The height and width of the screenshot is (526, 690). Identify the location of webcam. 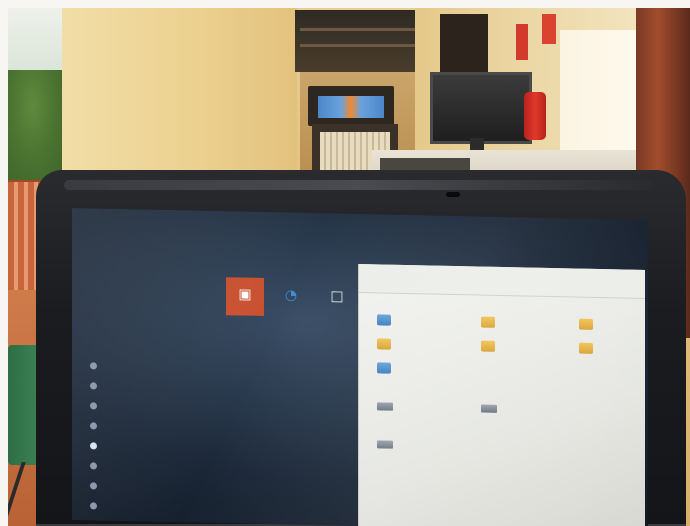
(453, 194).